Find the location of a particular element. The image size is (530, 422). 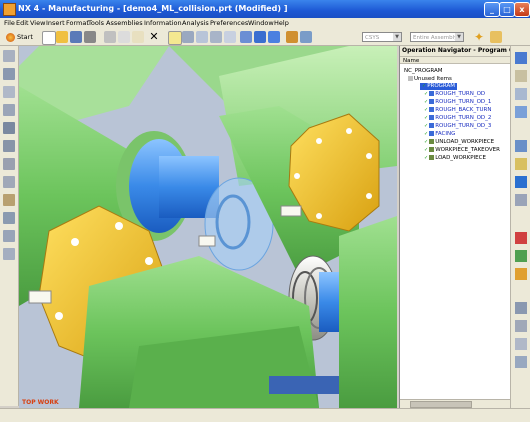

tree-op-1: ✓ ROUGH_TURN_OD is located at coordinates (454, 94).